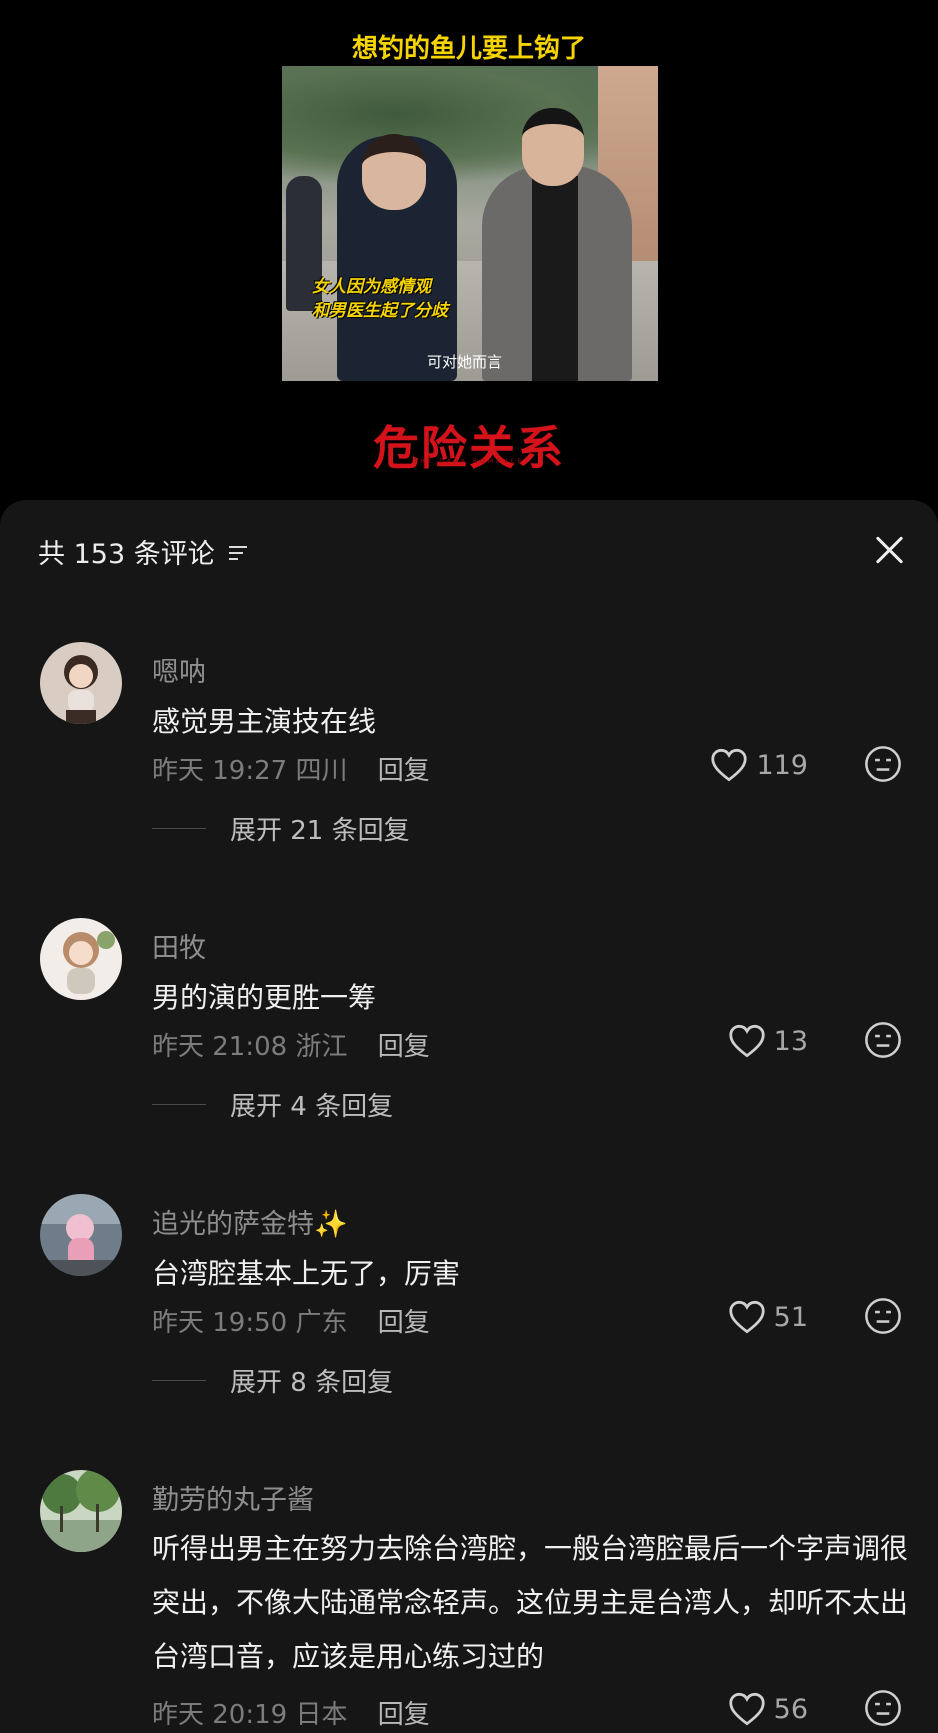  Describe the element at coordinates (553, 147) in the screenshot. I see `video-man-head` at that location.